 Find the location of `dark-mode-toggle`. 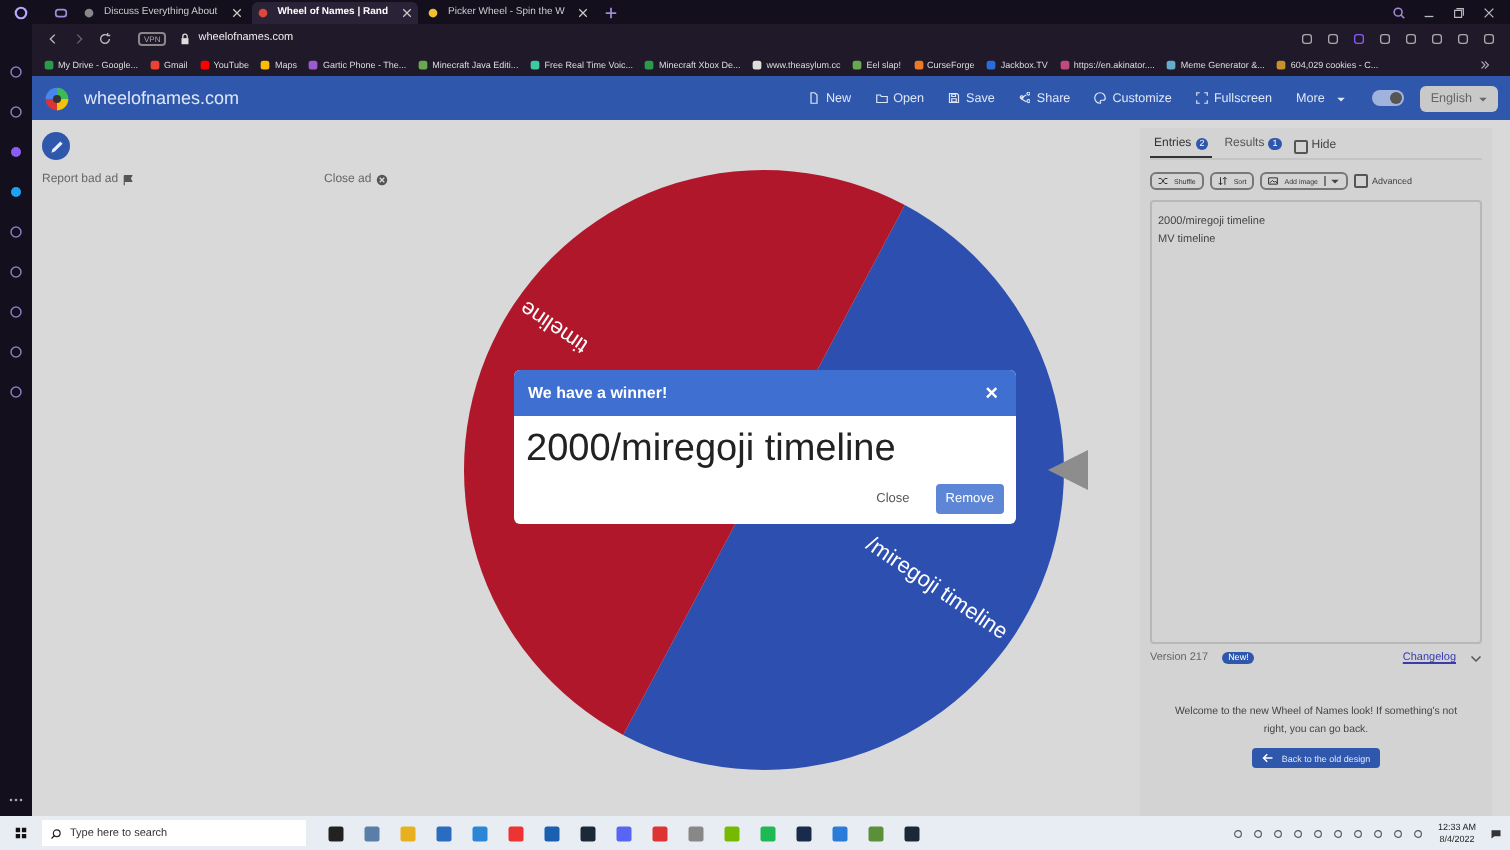

dark-mode-toggle is located at coordinates (1388, 98).